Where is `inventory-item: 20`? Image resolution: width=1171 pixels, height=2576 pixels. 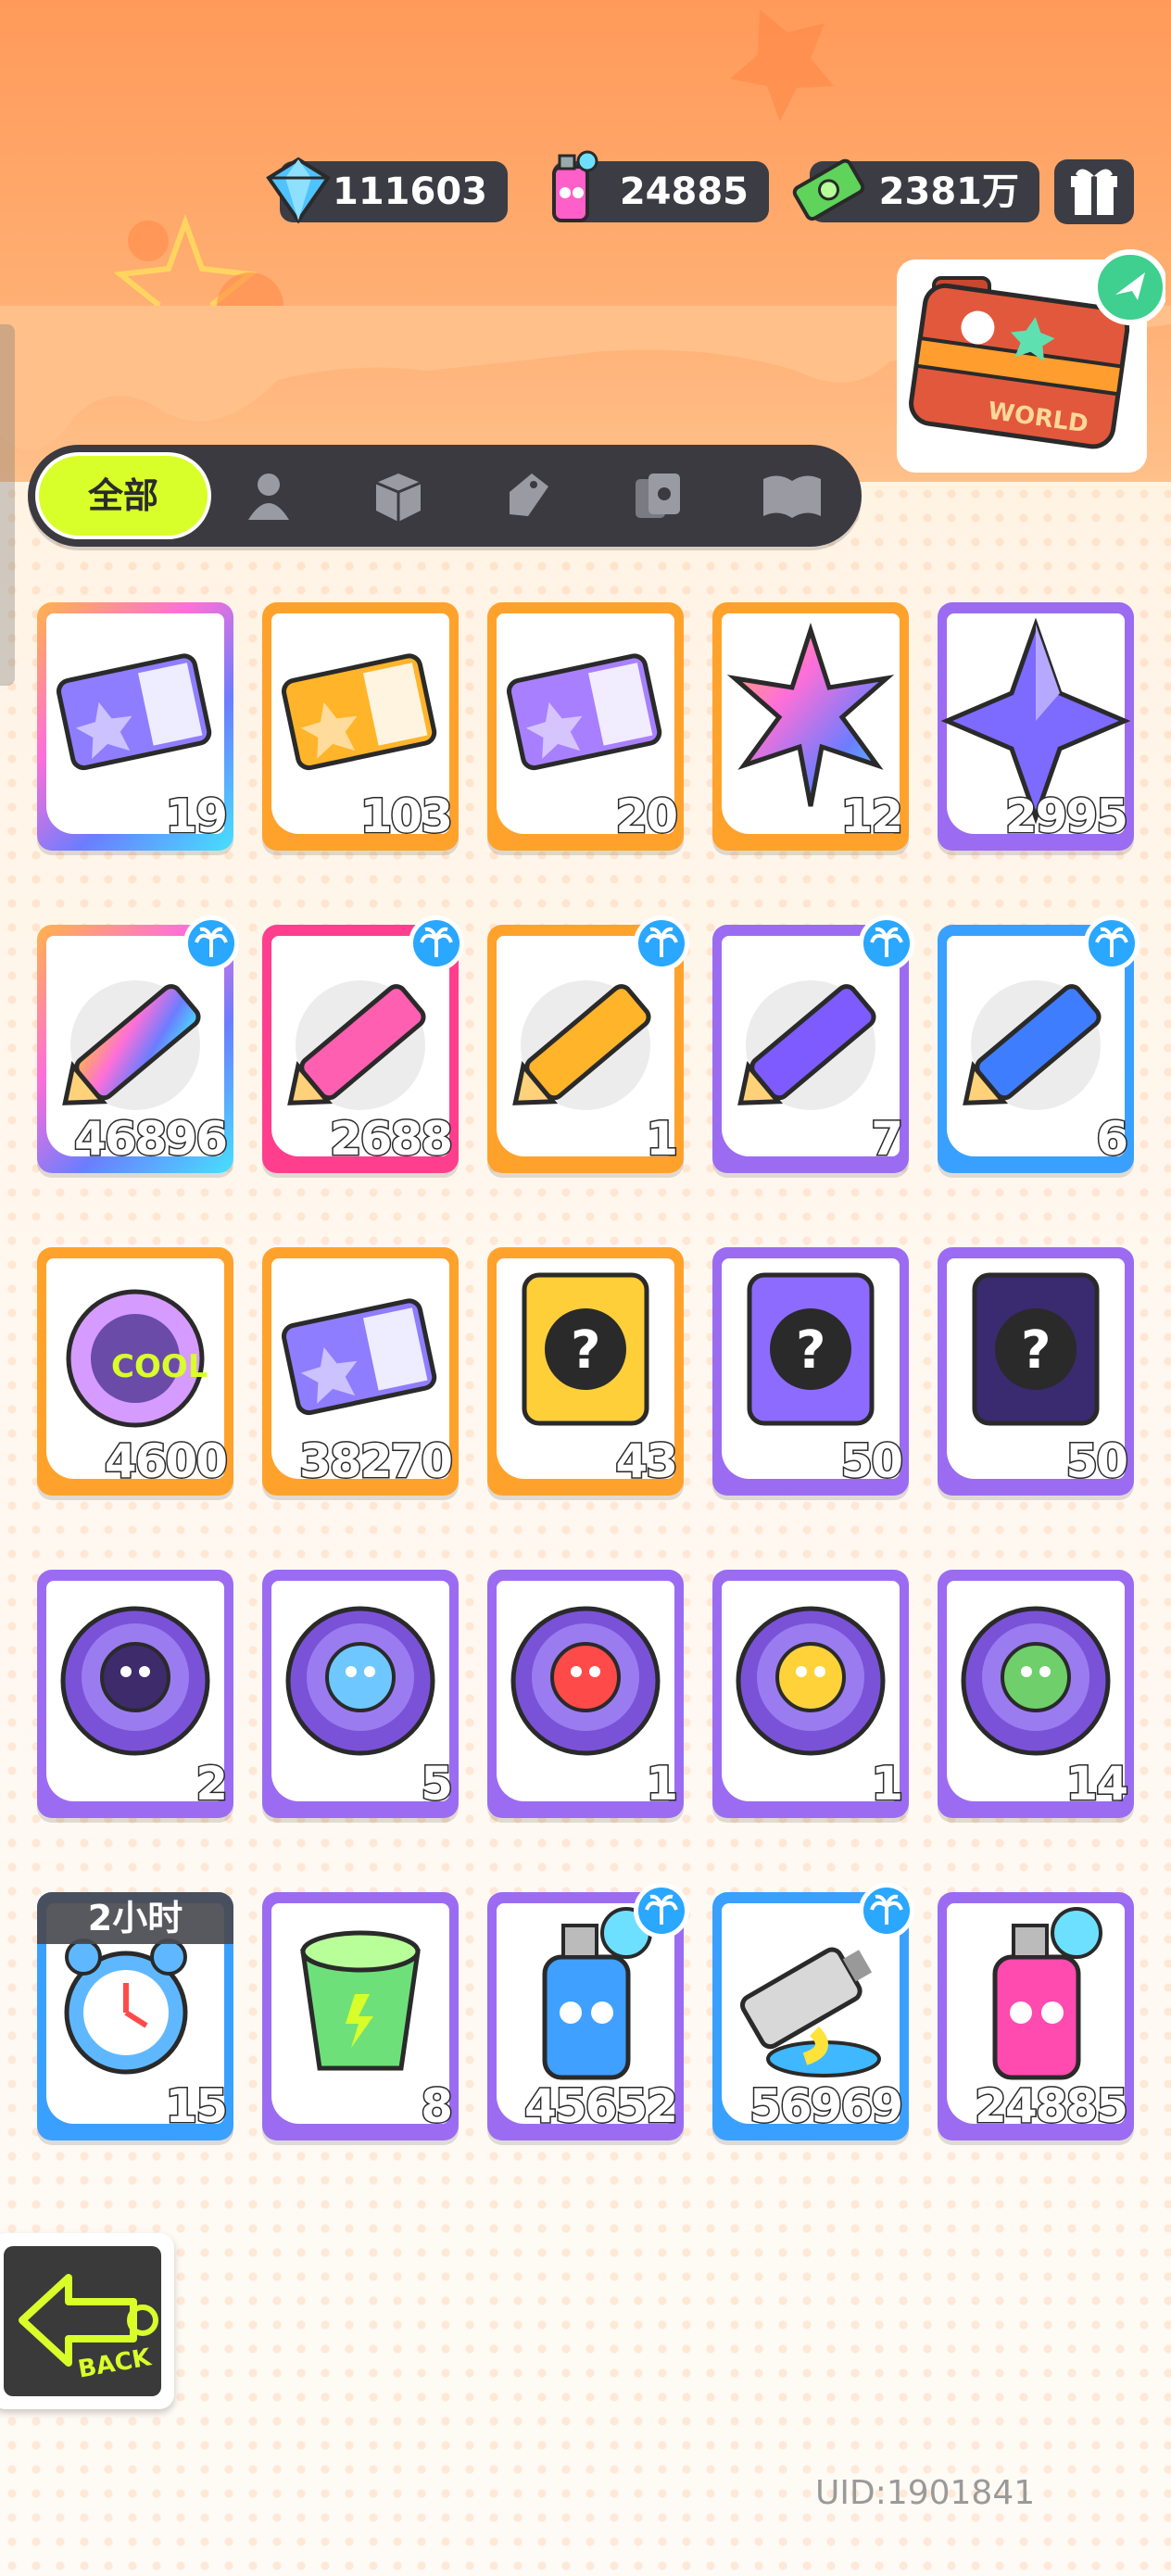
inventory-item: 20 is located at coordinates (585, 727).